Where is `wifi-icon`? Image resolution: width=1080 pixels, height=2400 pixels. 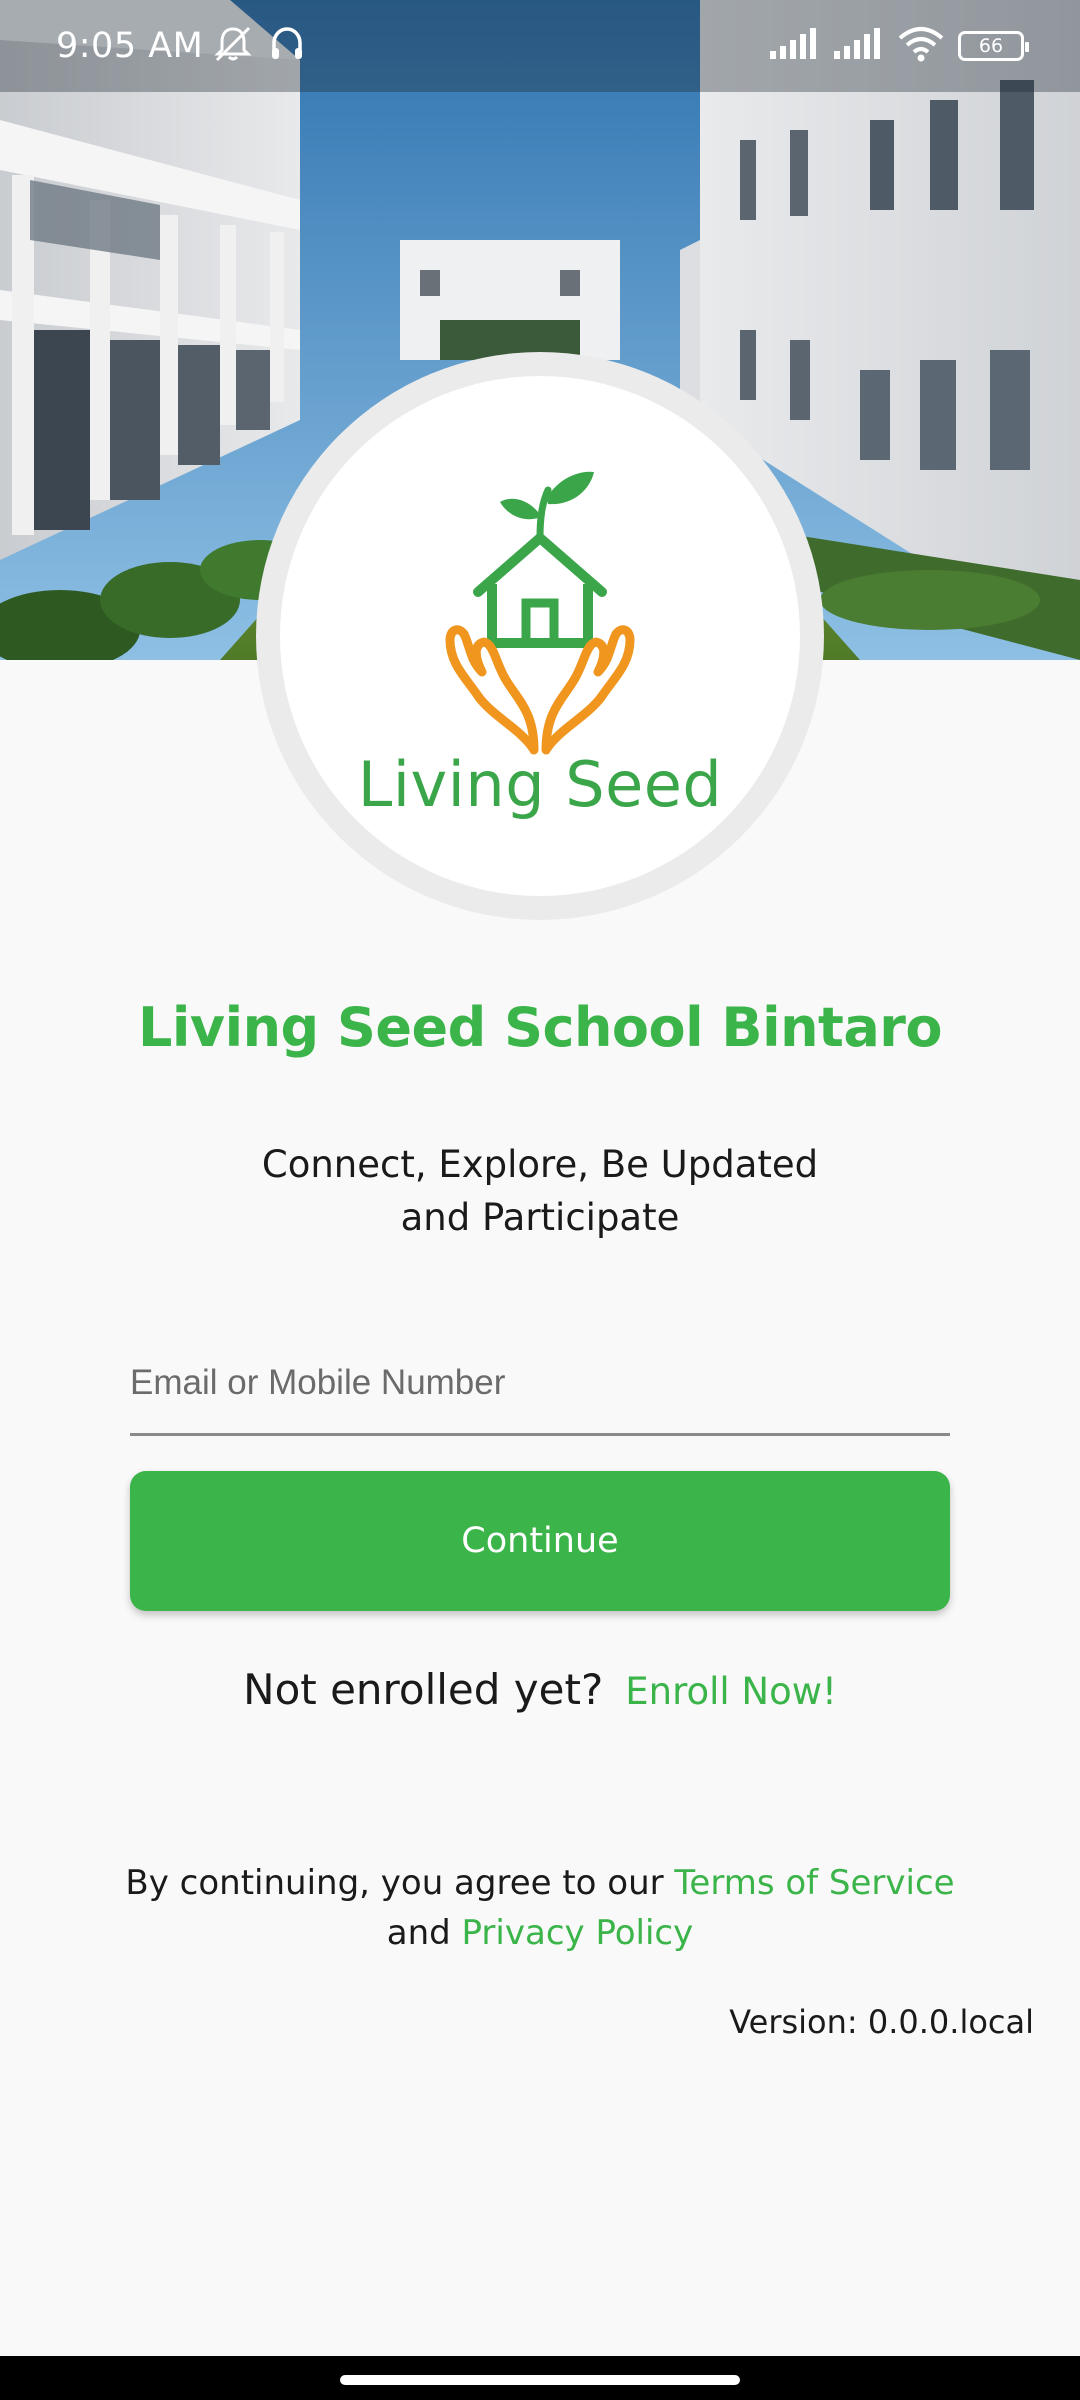 wifi-icon is located at coordinates (921, 46).